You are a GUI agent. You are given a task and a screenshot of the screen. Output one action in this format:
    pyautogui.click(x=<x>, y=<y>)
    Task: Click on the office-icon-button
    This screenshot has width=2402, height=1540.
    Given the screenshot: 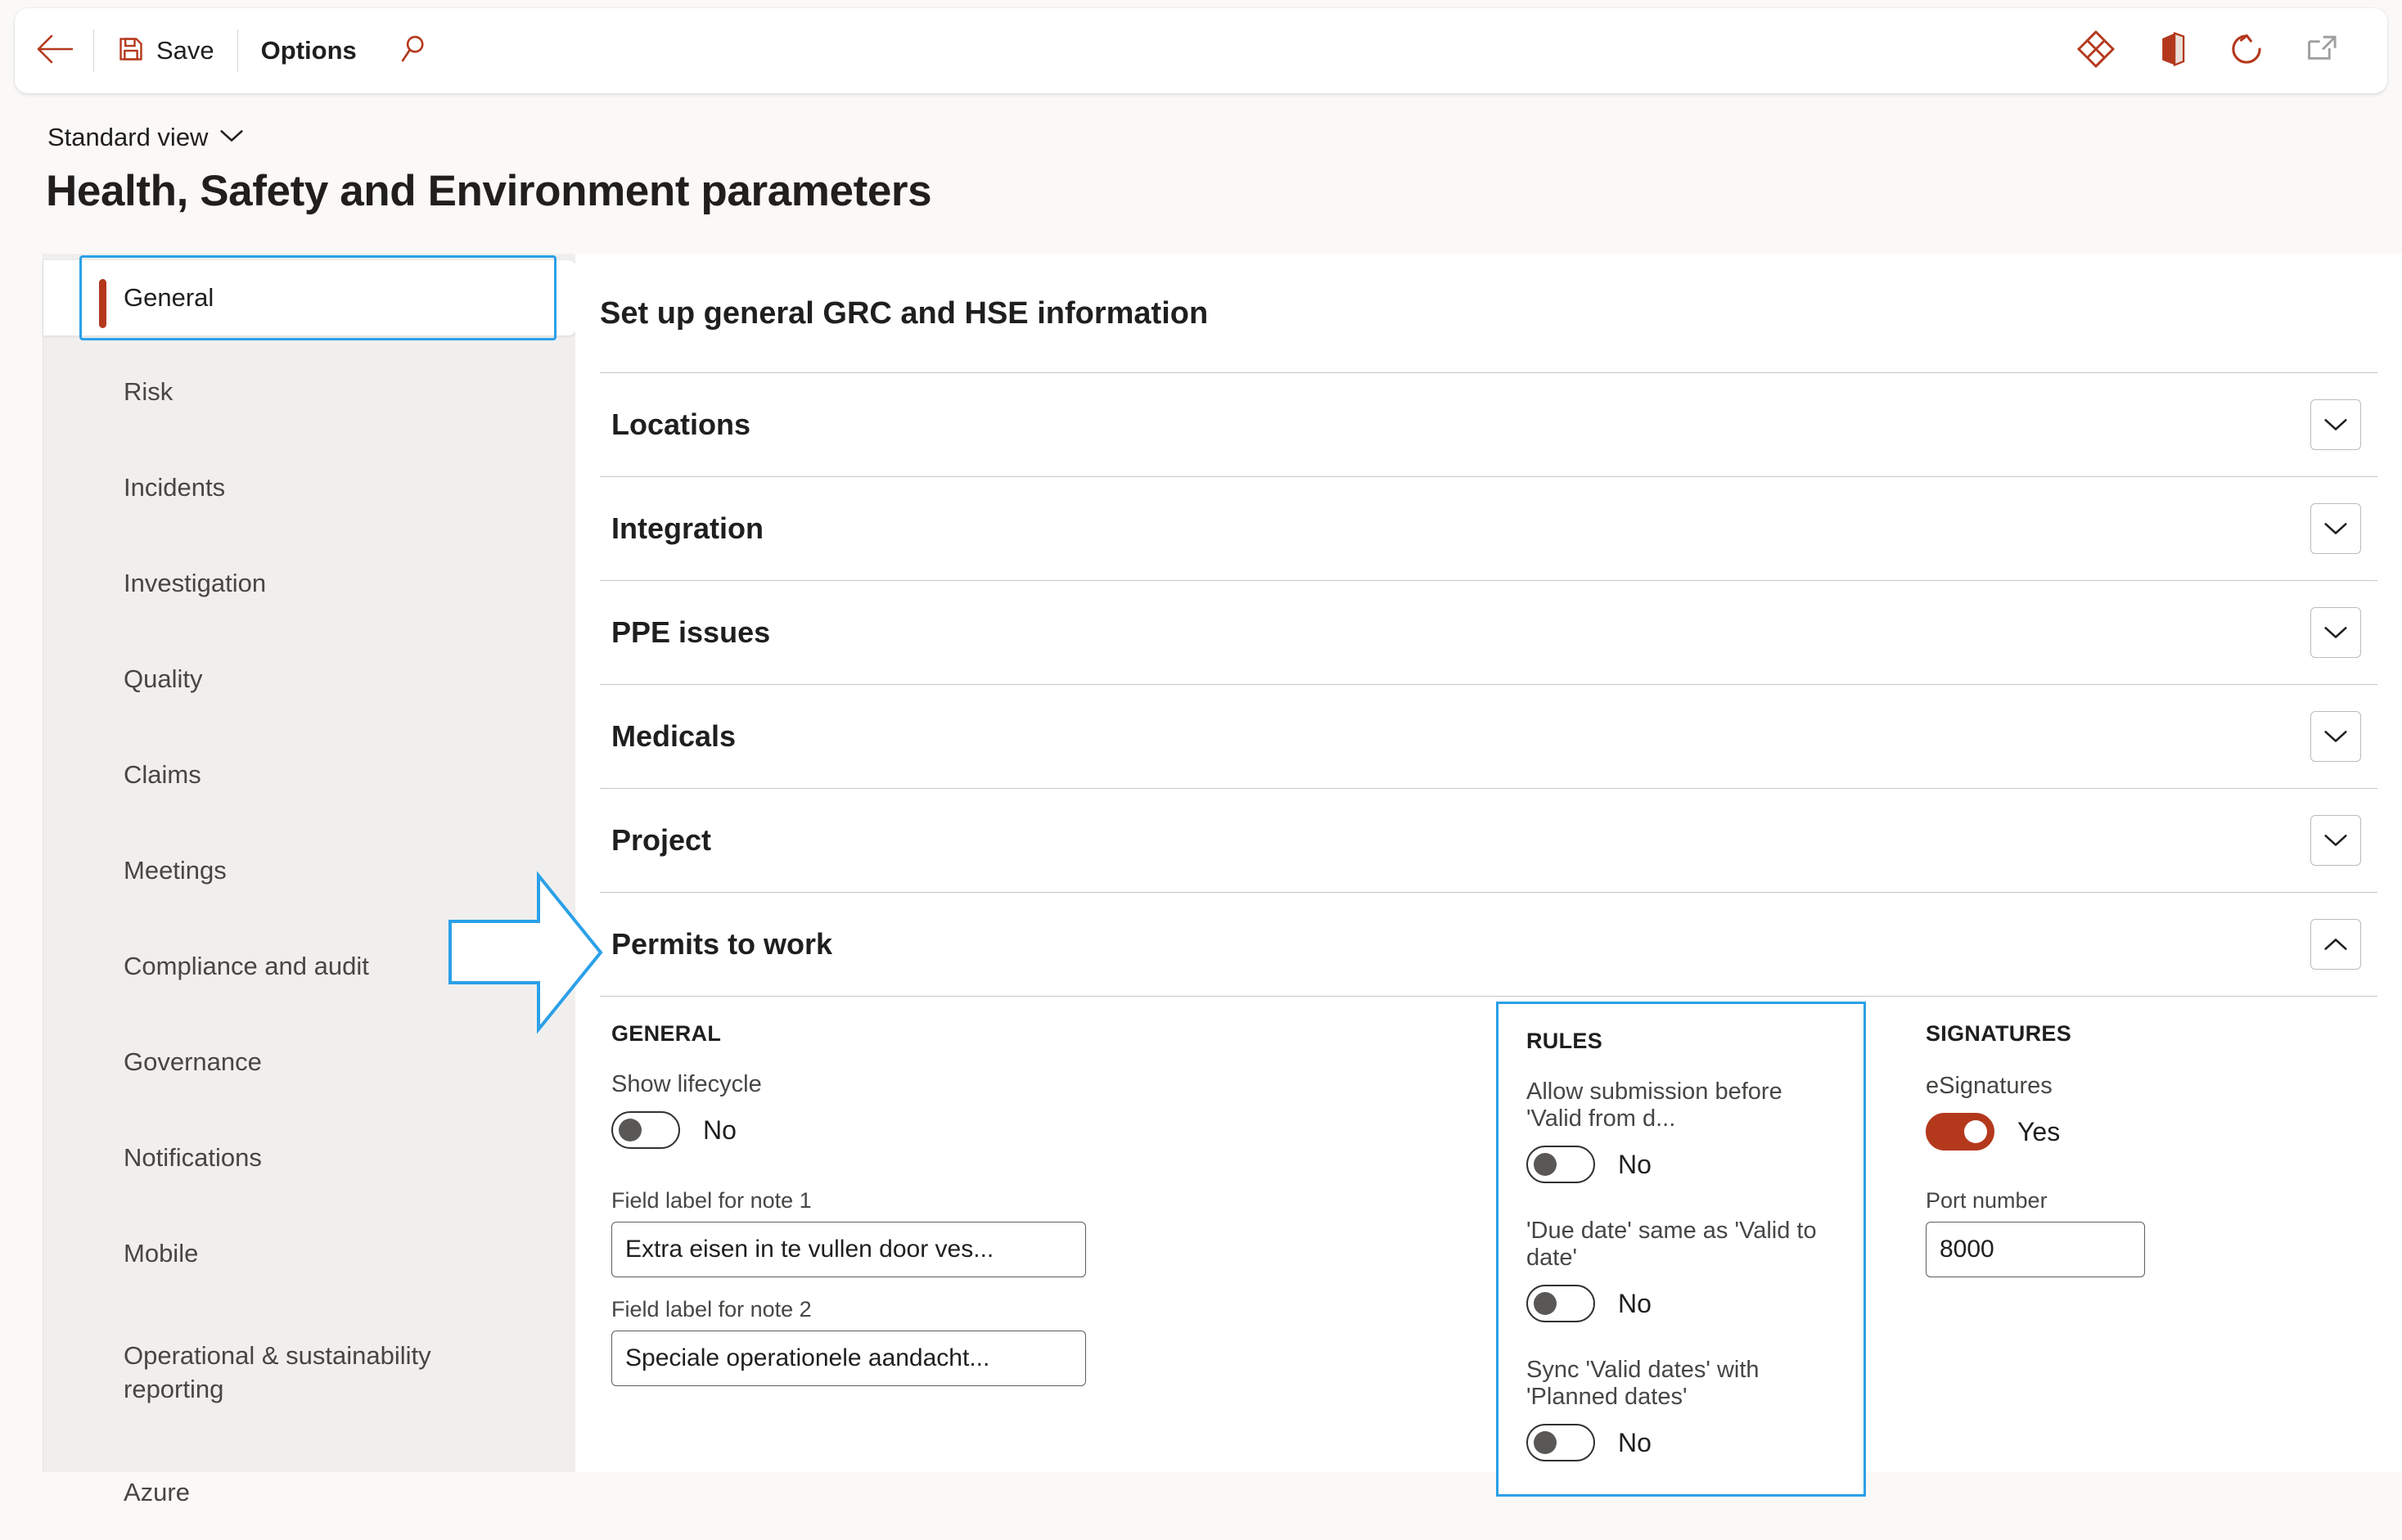 What is the action you would take?
    pyautogui.click(x=2171, y=50)
    